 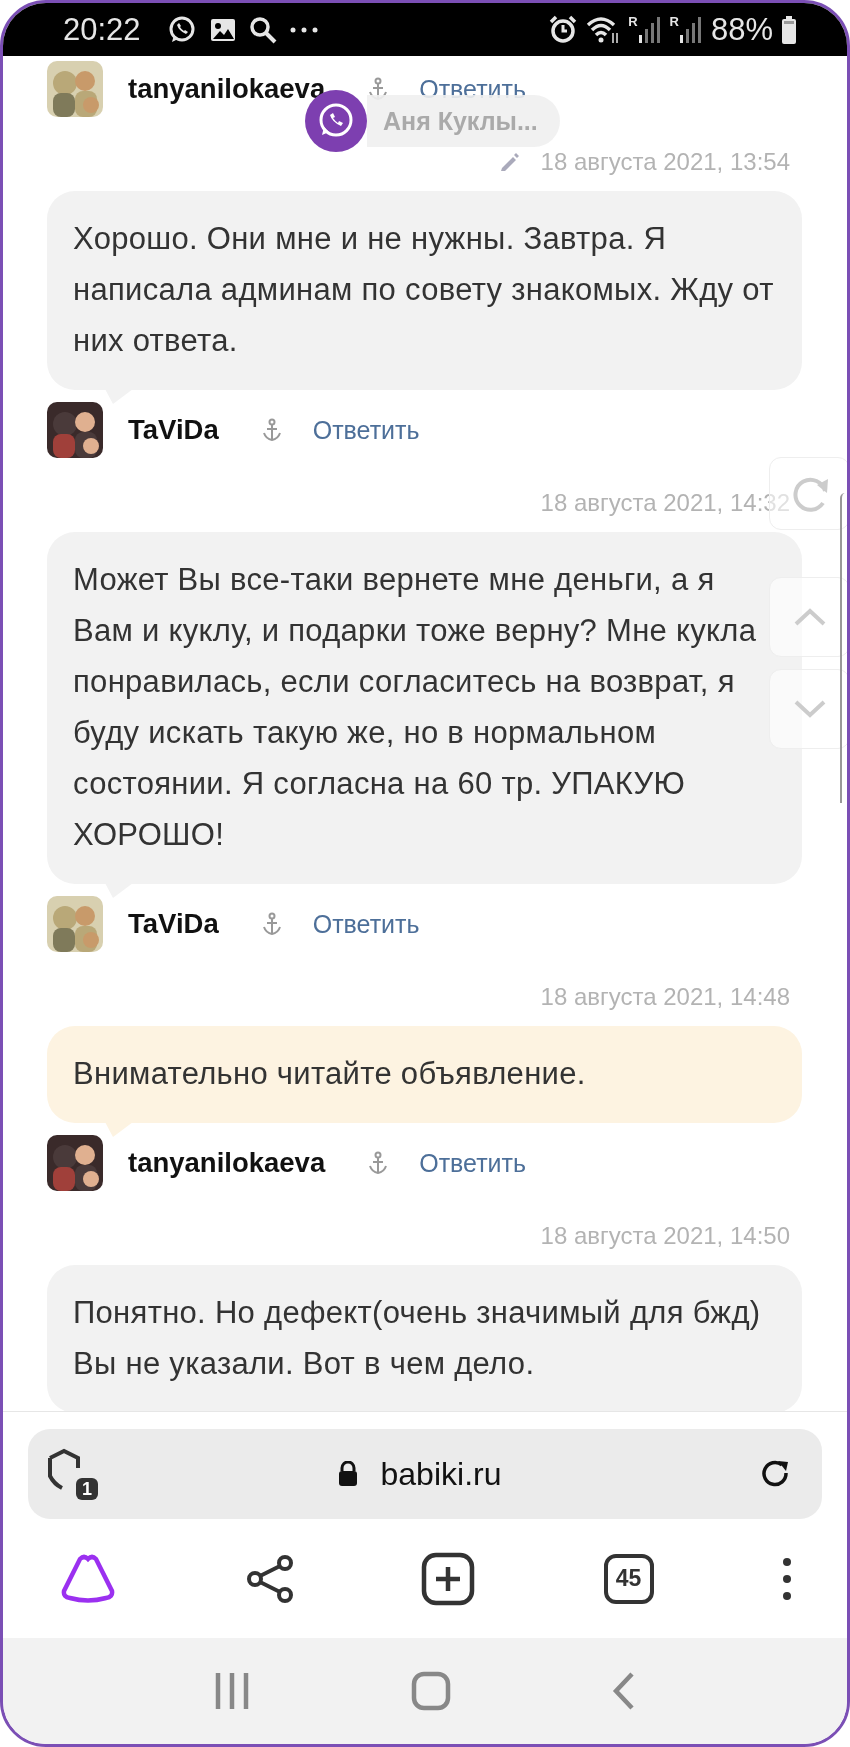 I want to click on message-bubble: Понятно. Но дефект(очень значимый для бжд) Вы не указали. Вот в чем дело., so click(x=424, y=1338).